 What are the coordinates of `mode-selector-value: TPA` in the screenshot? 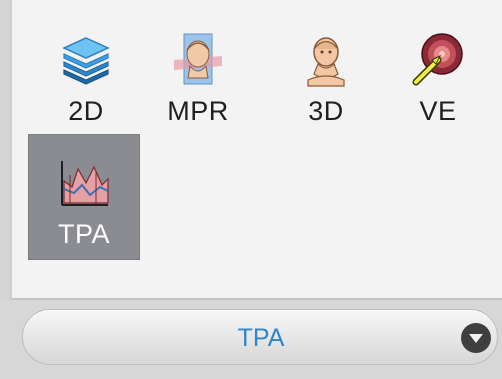 It's located at (261, 338).